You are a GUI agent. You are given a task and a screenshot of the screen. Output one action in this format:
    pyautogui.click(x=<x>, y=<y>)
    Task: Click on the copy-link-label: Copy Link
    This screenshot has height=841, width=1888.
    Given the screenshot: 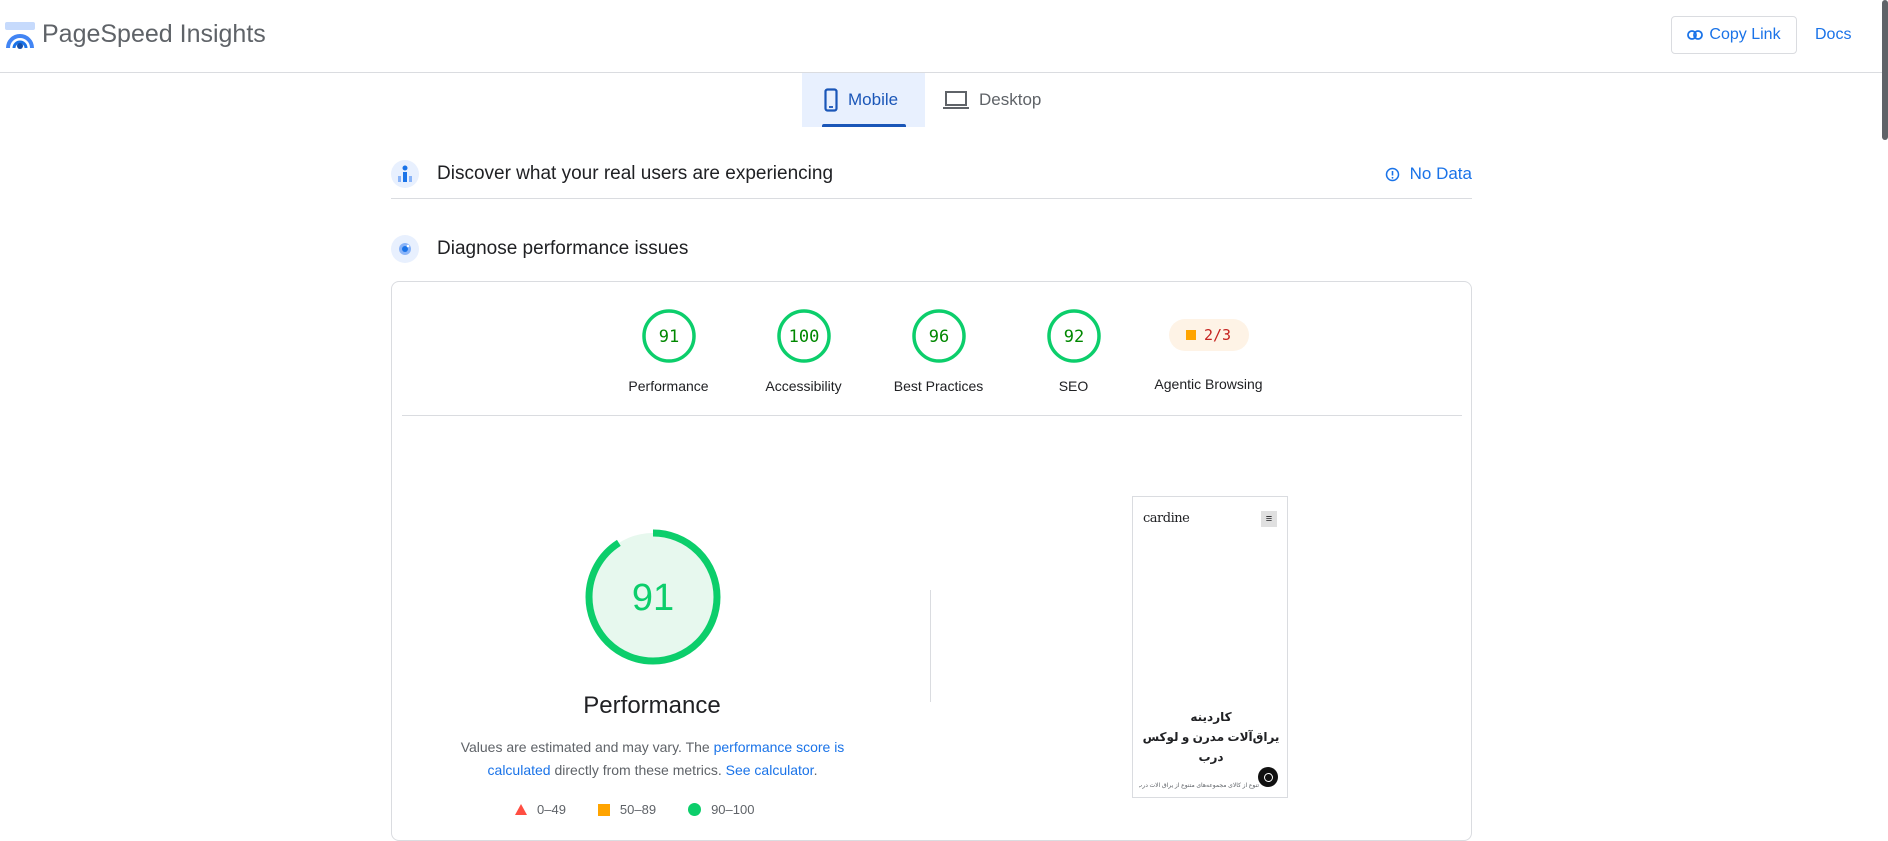 What is the action you would take?
    pyautogui.click(x=1745, y=34)
    